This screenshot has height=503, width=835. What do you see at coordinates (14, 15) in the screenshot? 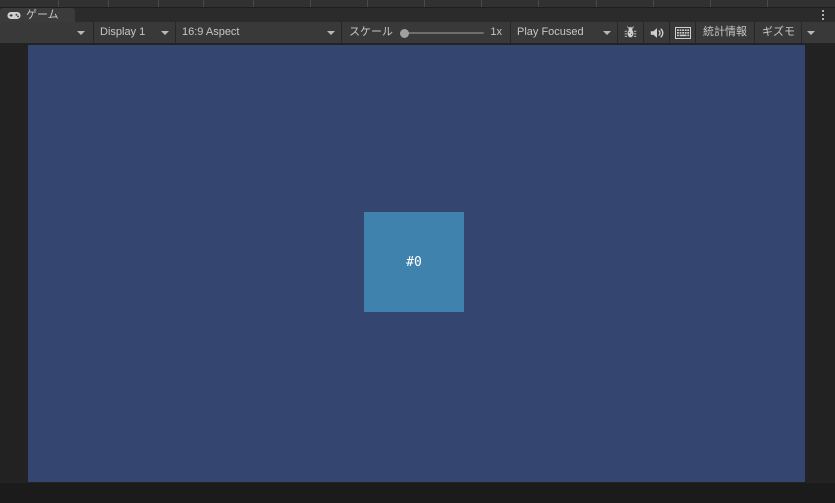
I see `gamepad-icon` at bounding box center [14, 15].